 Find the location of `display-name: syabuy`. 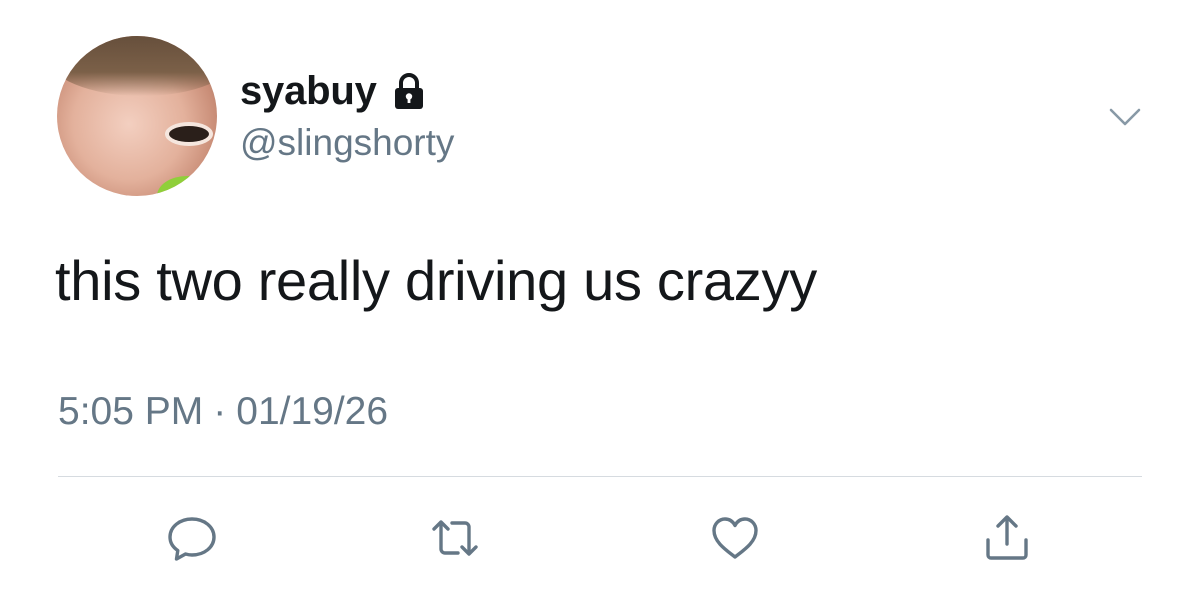

display-name: syabuy is located at coordinates (308, 91).